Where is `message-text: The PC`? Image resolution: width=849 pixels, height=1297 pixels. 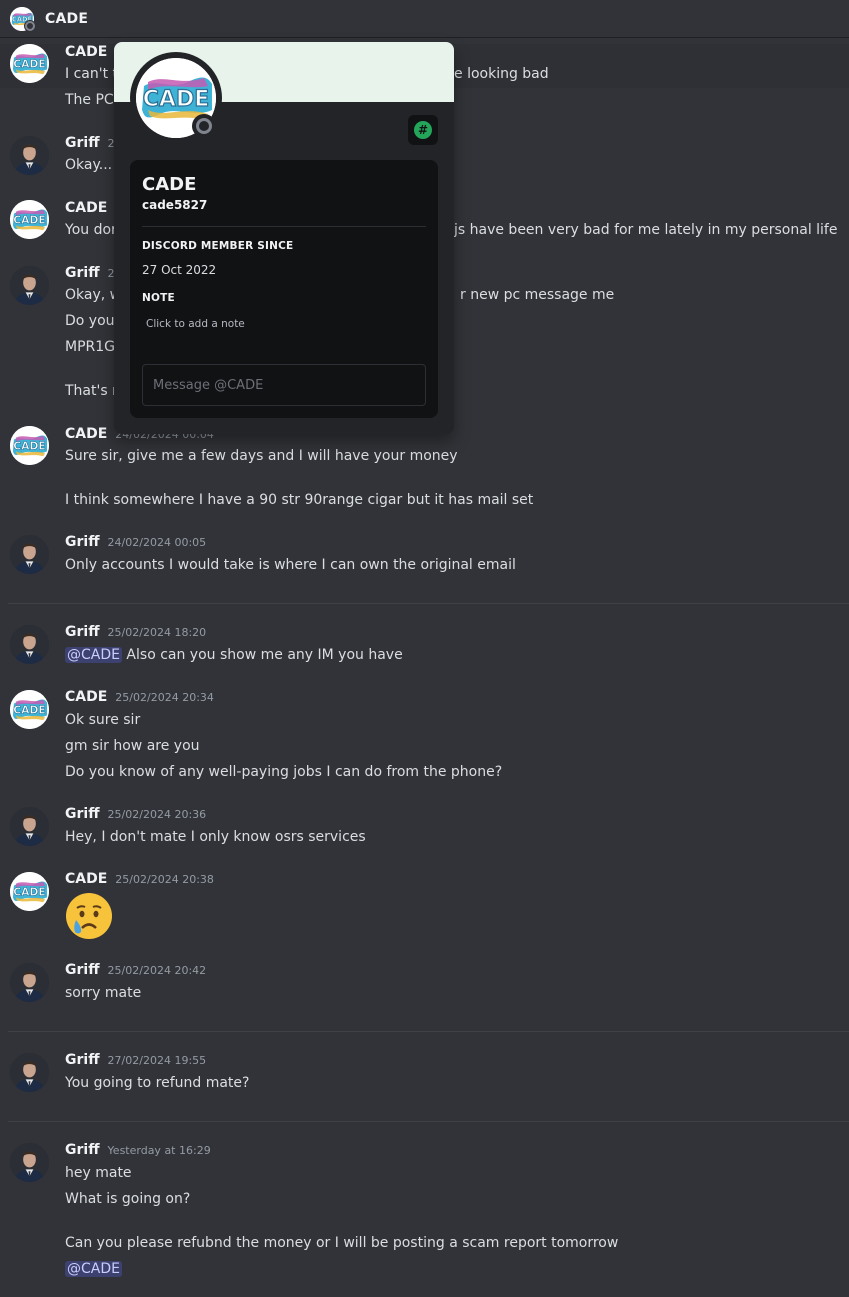 message-text: The PC is located at coordinates (89, 100).